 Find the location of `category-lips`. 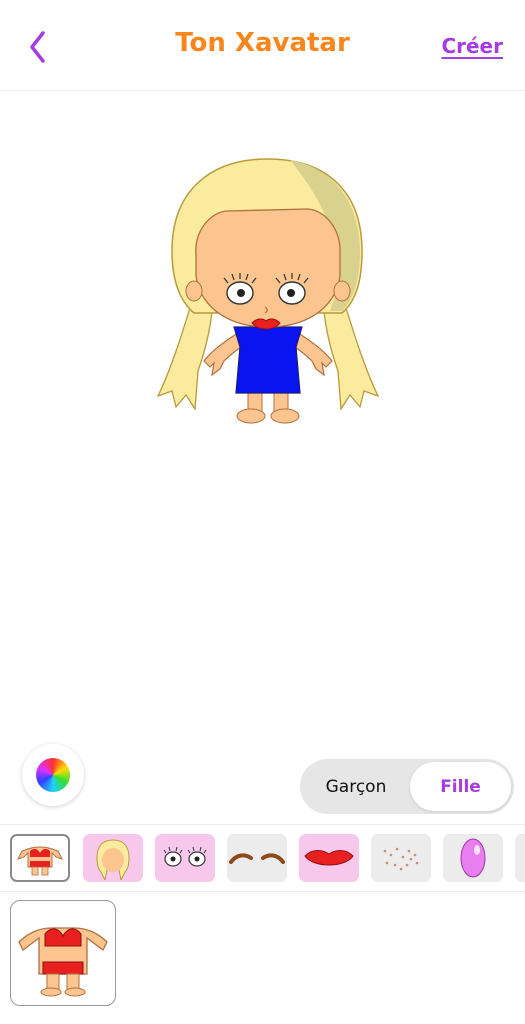

category-lips is located at coordinates (329, 858).